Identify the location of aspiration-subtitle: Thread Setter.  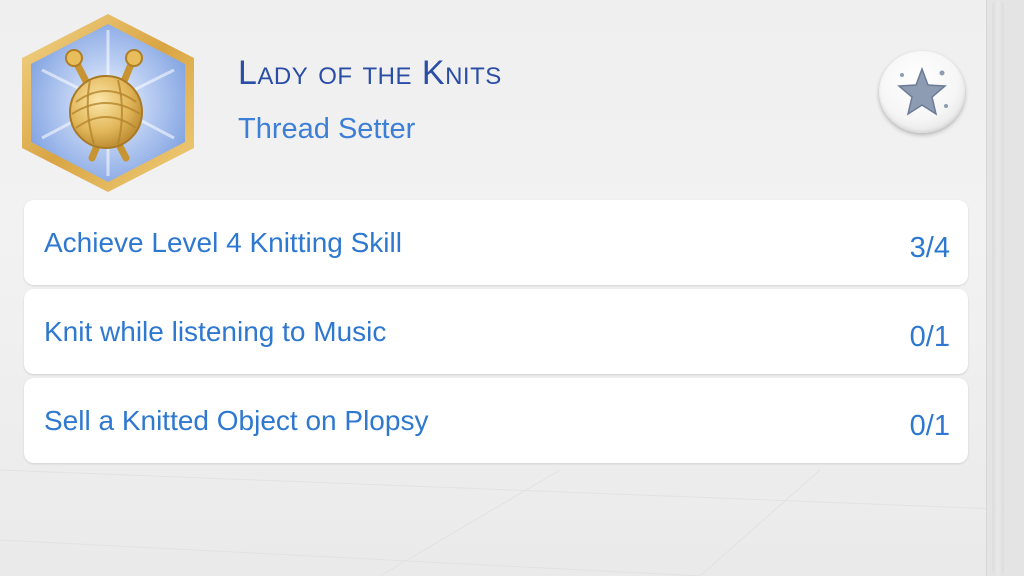
(327, 129).